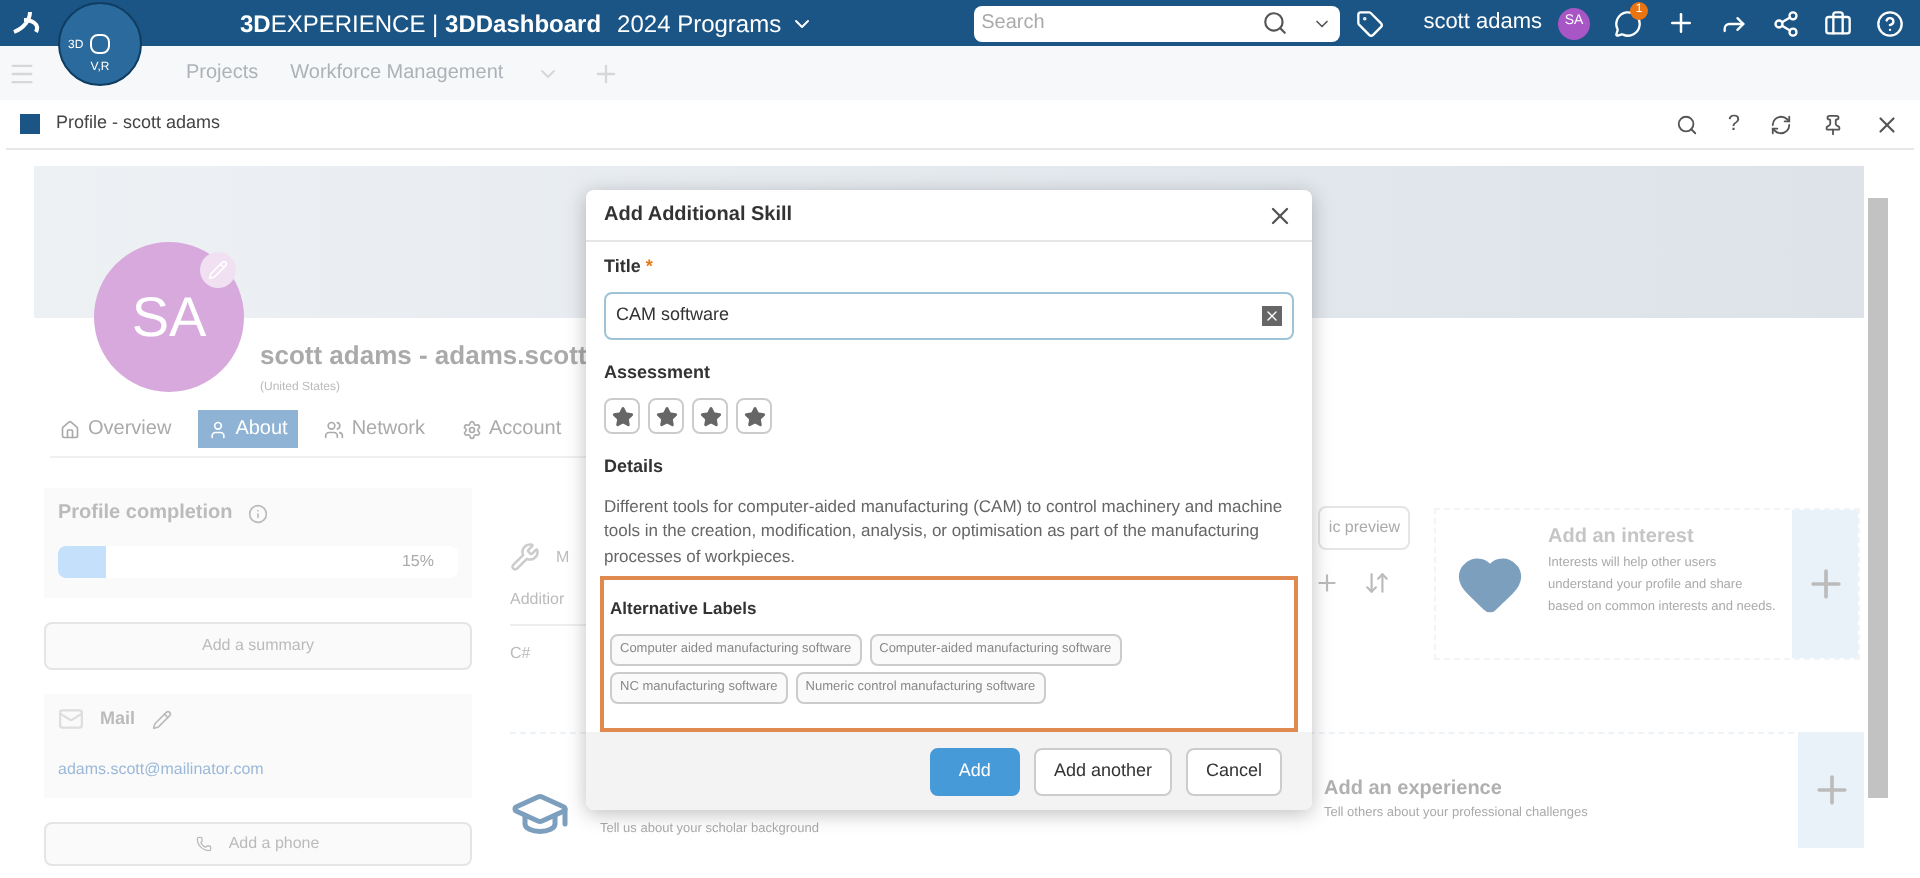 This screenshot has height=878, width=1920. What do you see at coordinates (423, 355) in the screenshot?
I see `profile-name: scott adams - adams.scott` at bounding box center [423, 355].